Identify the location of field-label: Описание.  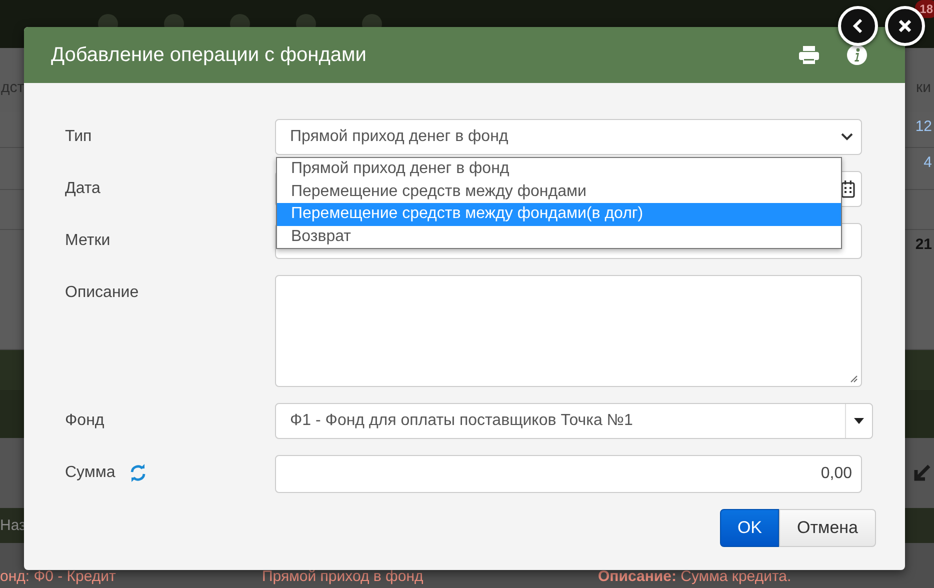
(102, 293).